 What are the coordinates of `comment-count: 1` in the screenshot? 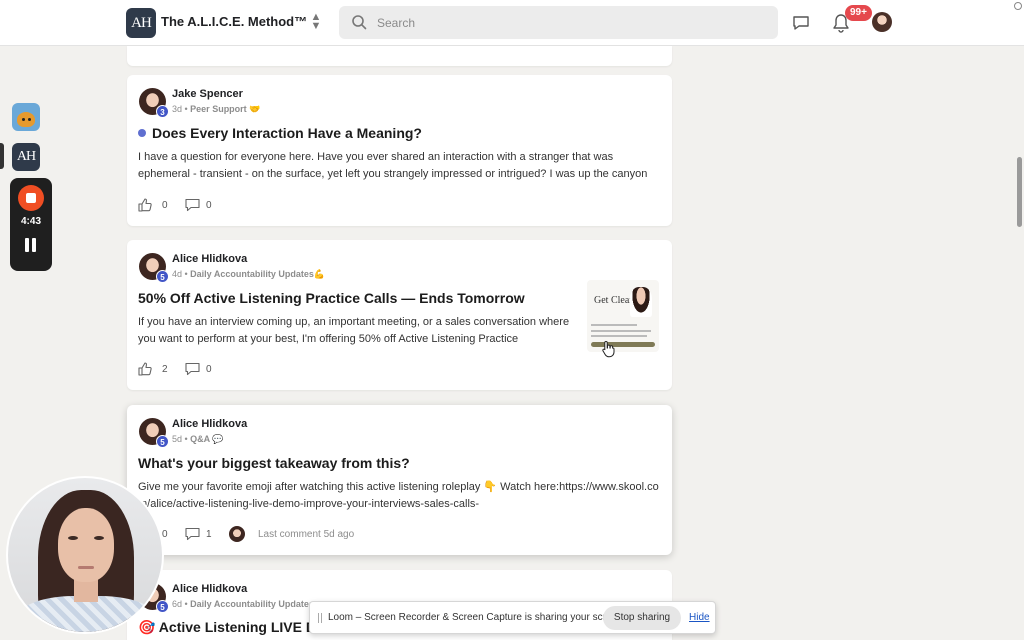 It's located at (209, 534).